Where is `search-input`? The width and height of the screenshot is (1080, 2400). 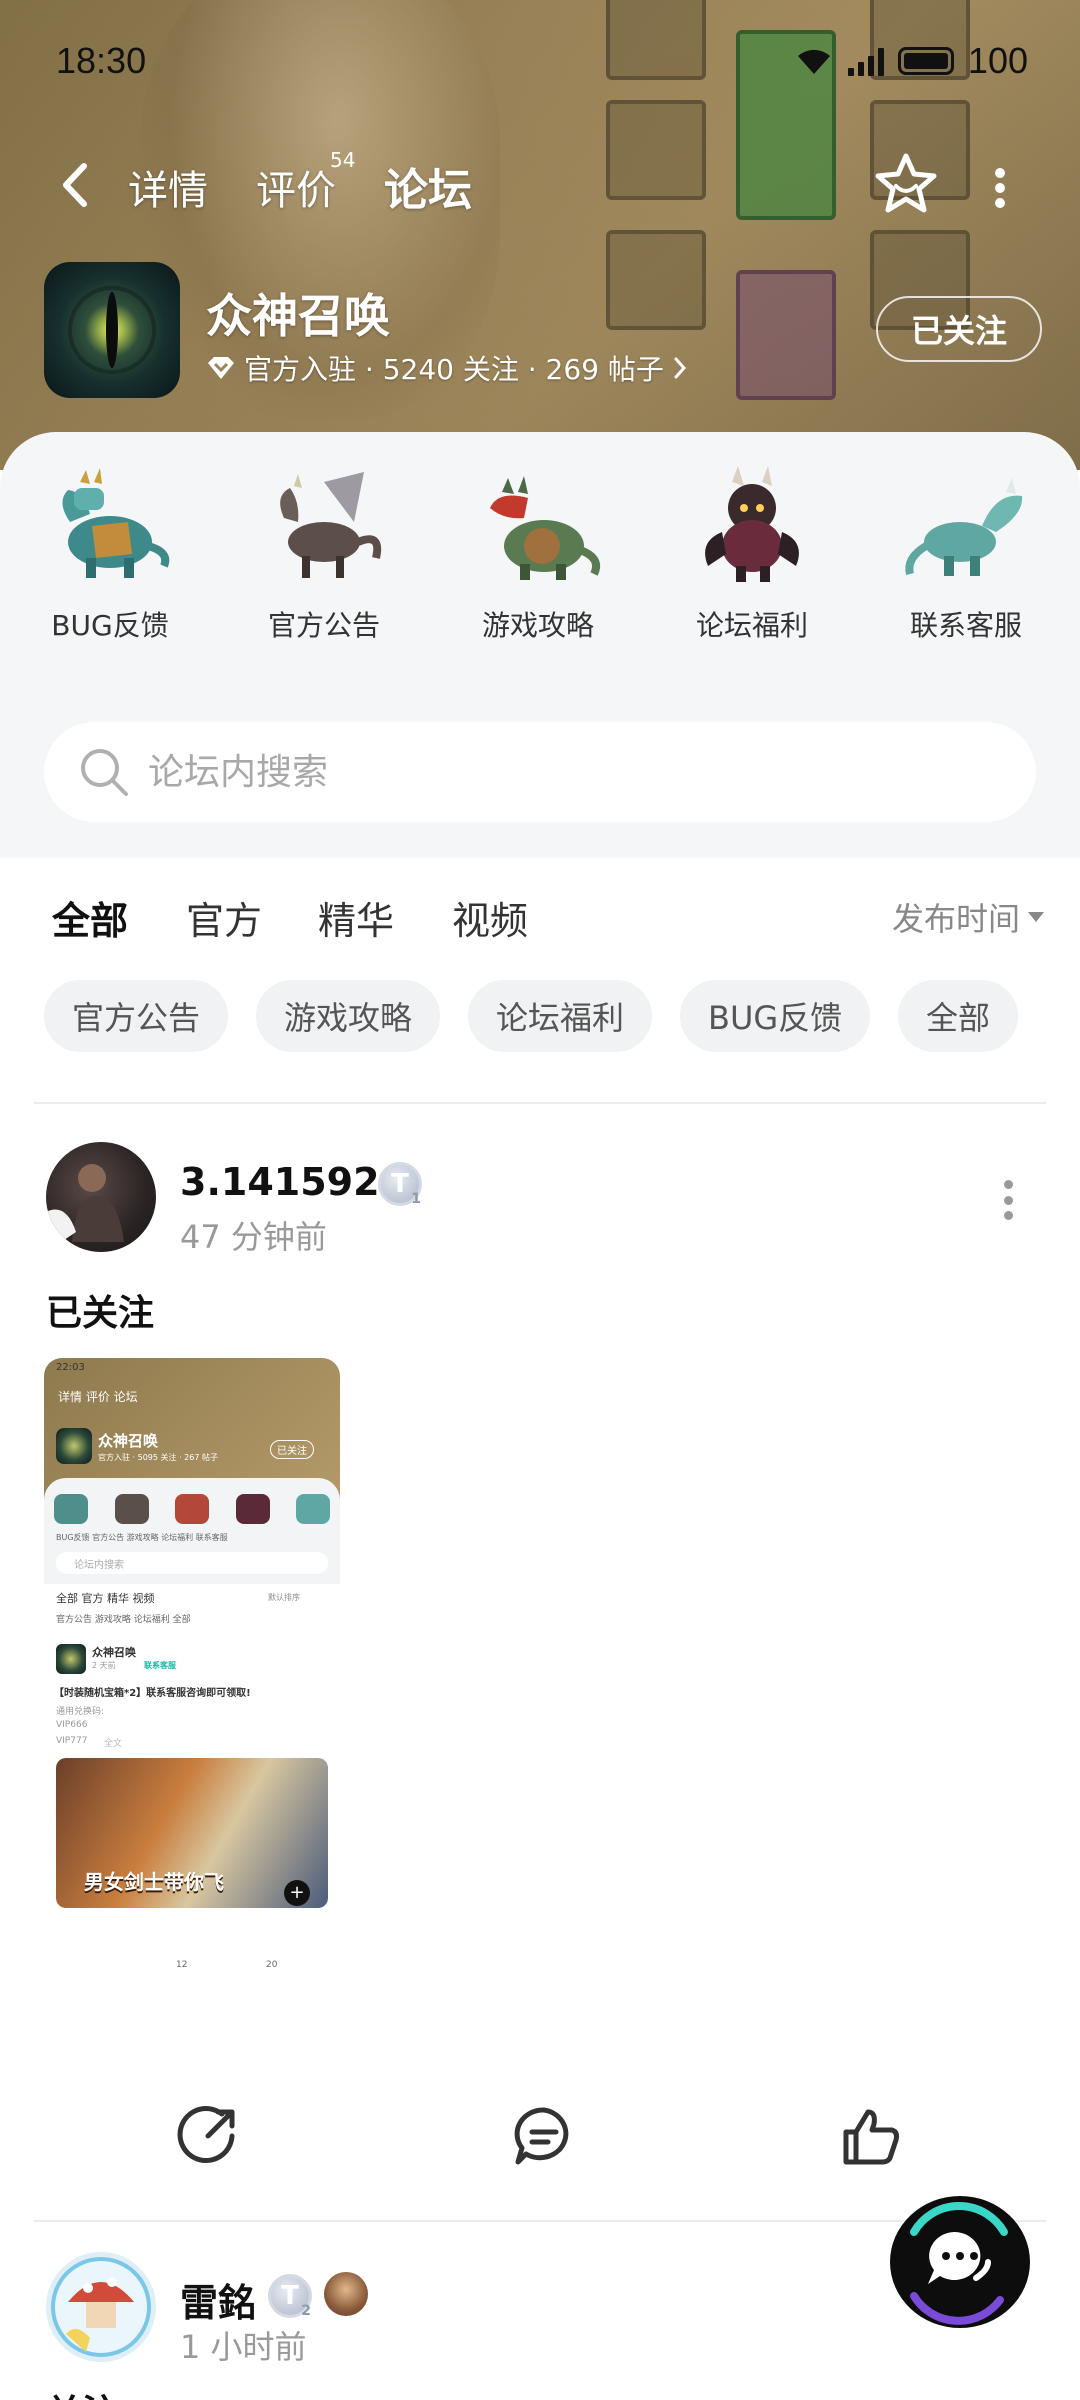
search-input is located at coordinates (548, 772).